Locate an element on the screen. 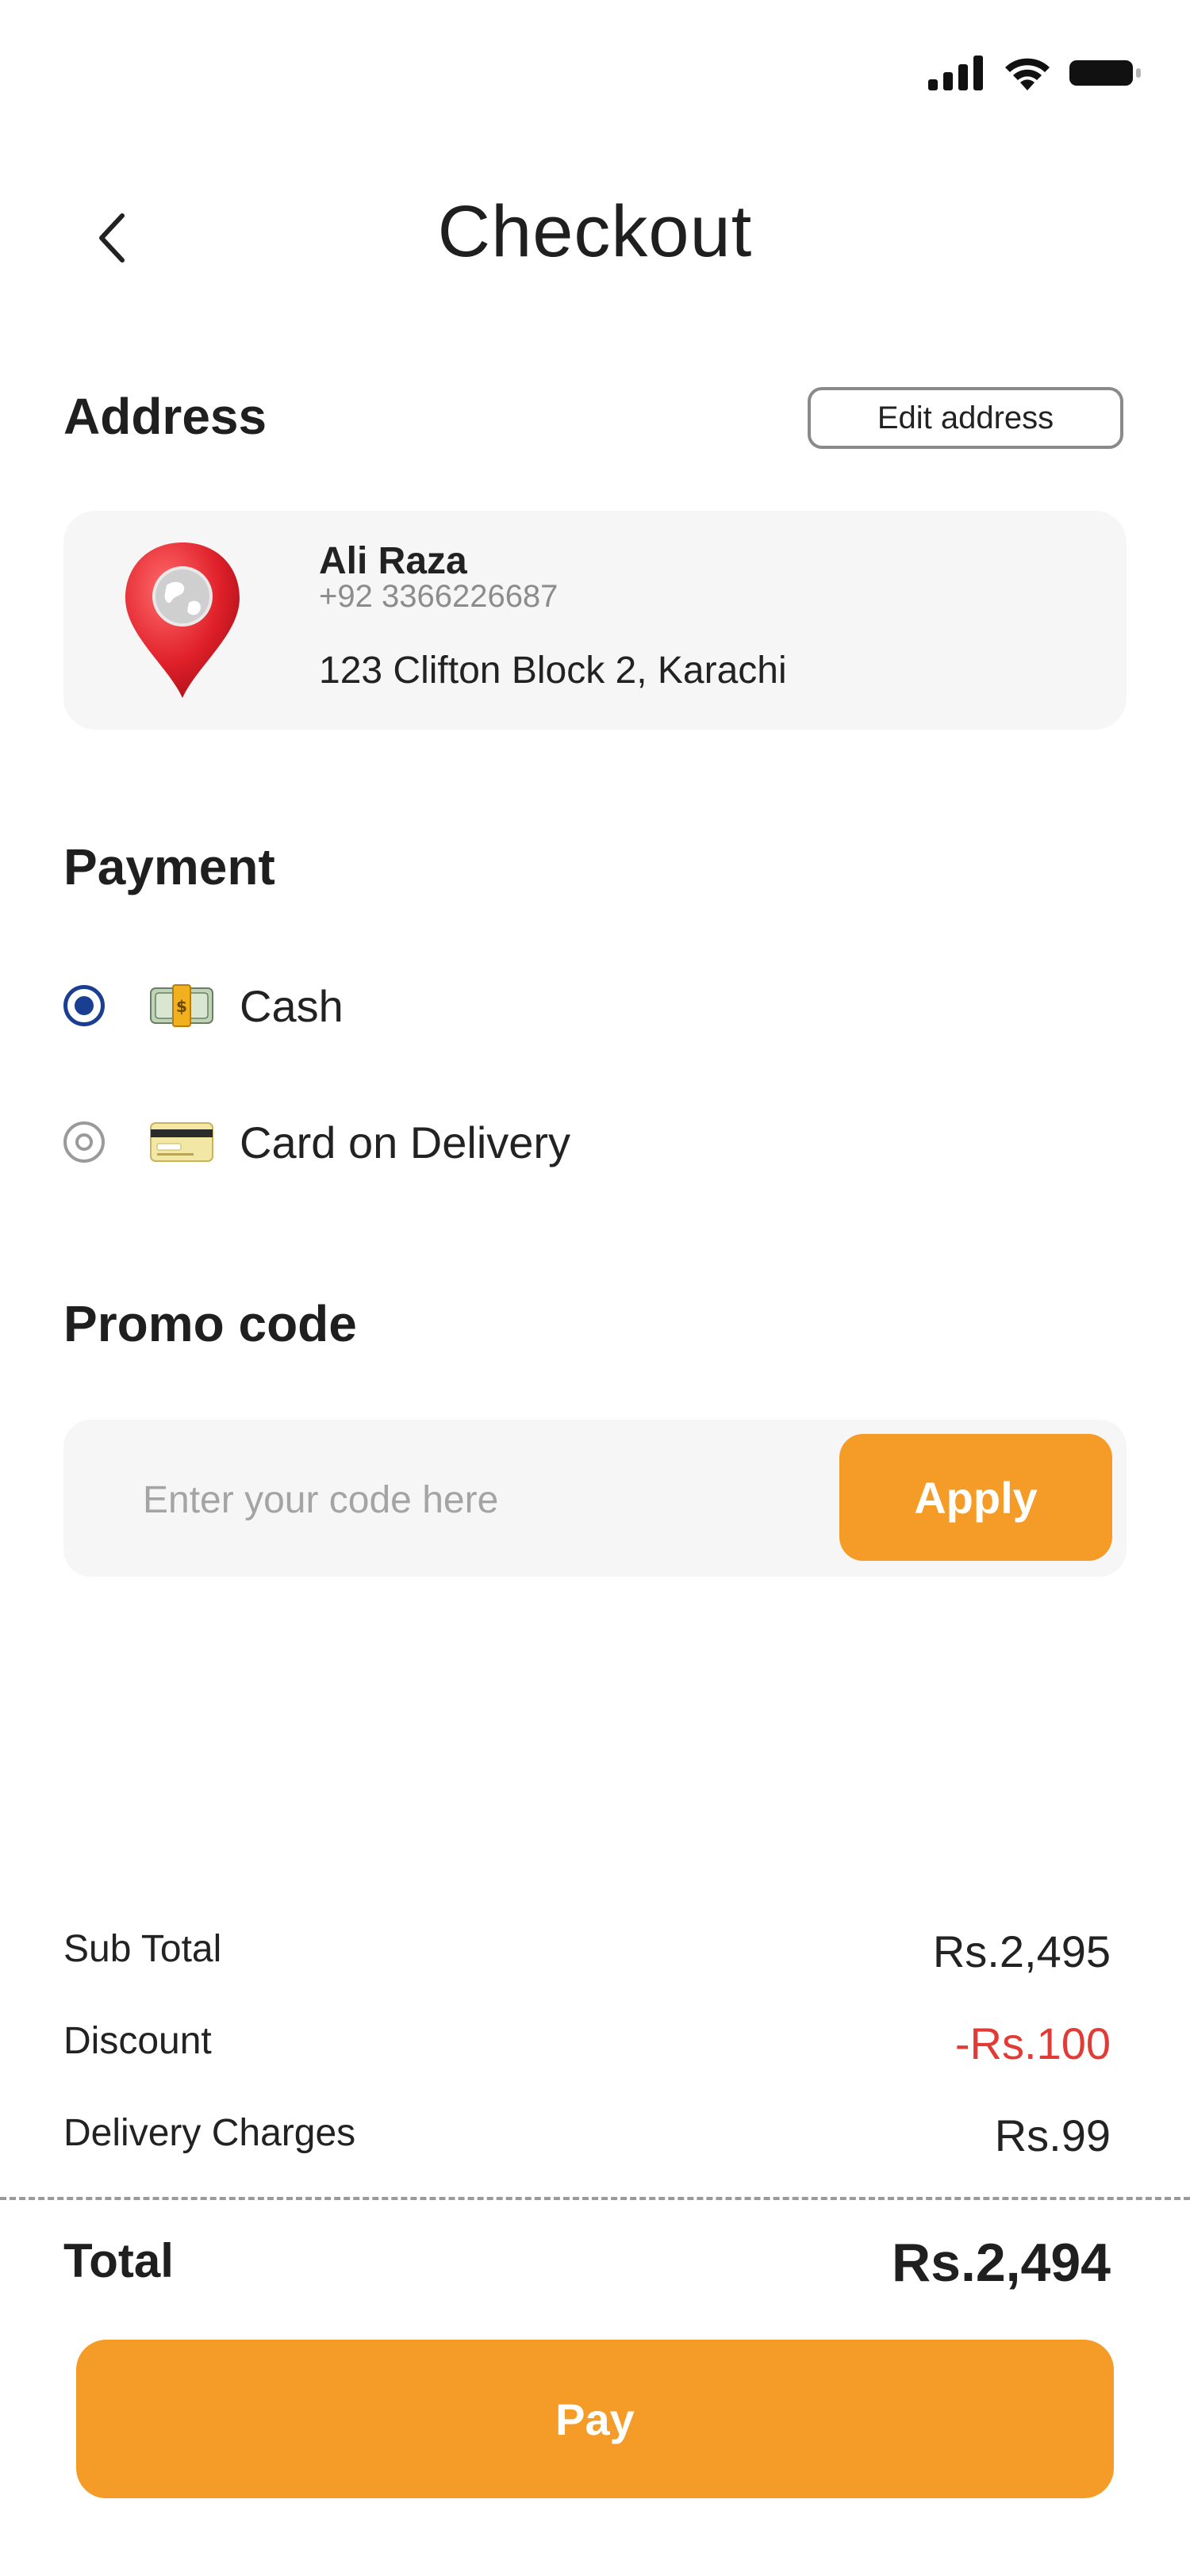 Image resolution: width=1190 pixels, height=2576 pixels. status-bar is located at coordinates (1035, 73).